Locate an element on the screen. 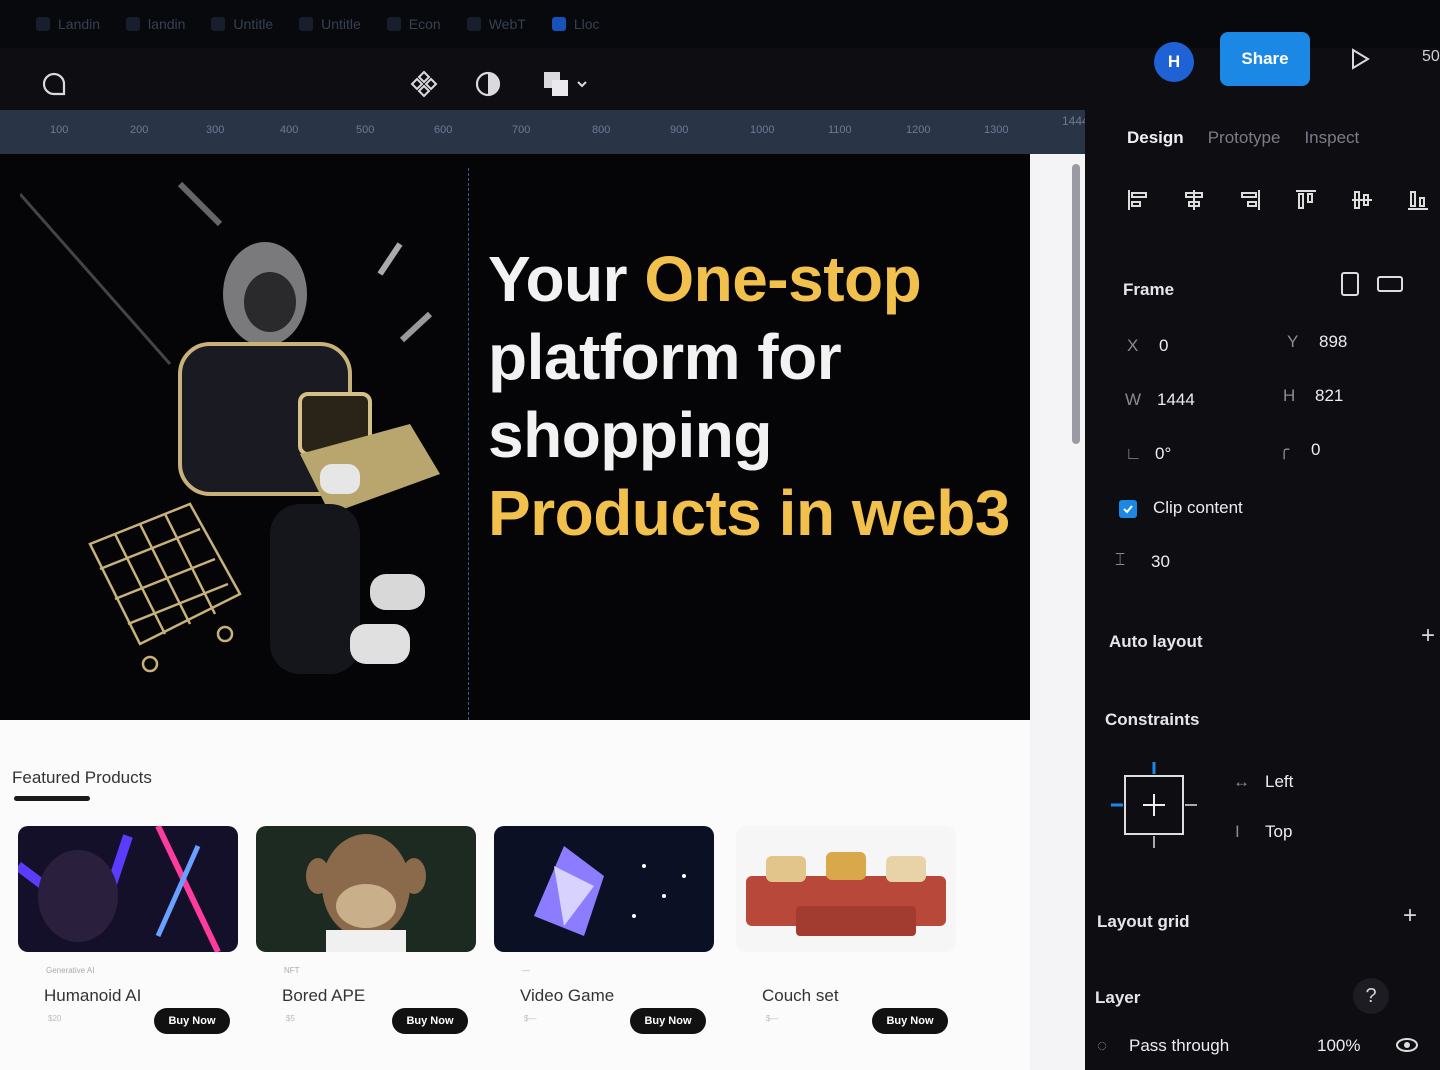 The image size is (1440, 1070). file-tab-label: WebT is located at coordinates (507, 24).